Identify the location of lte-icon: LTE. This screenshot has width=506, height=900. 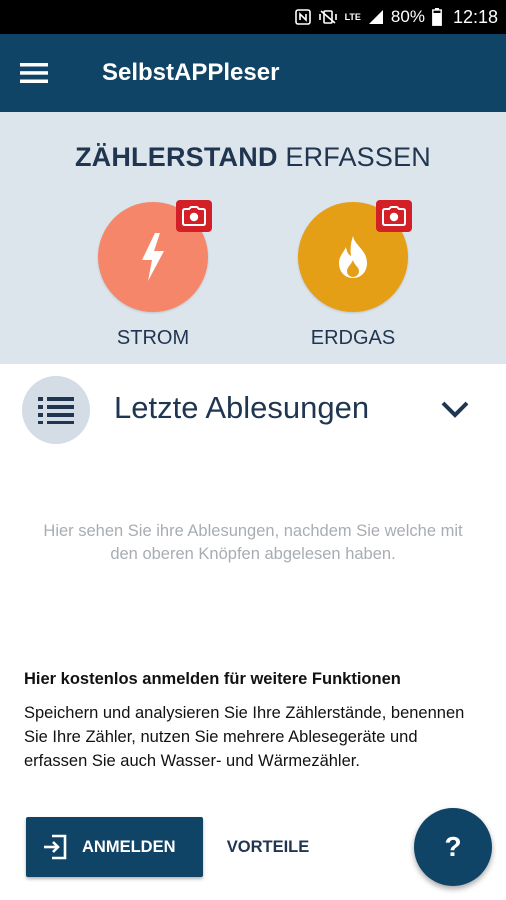
(352, 16).